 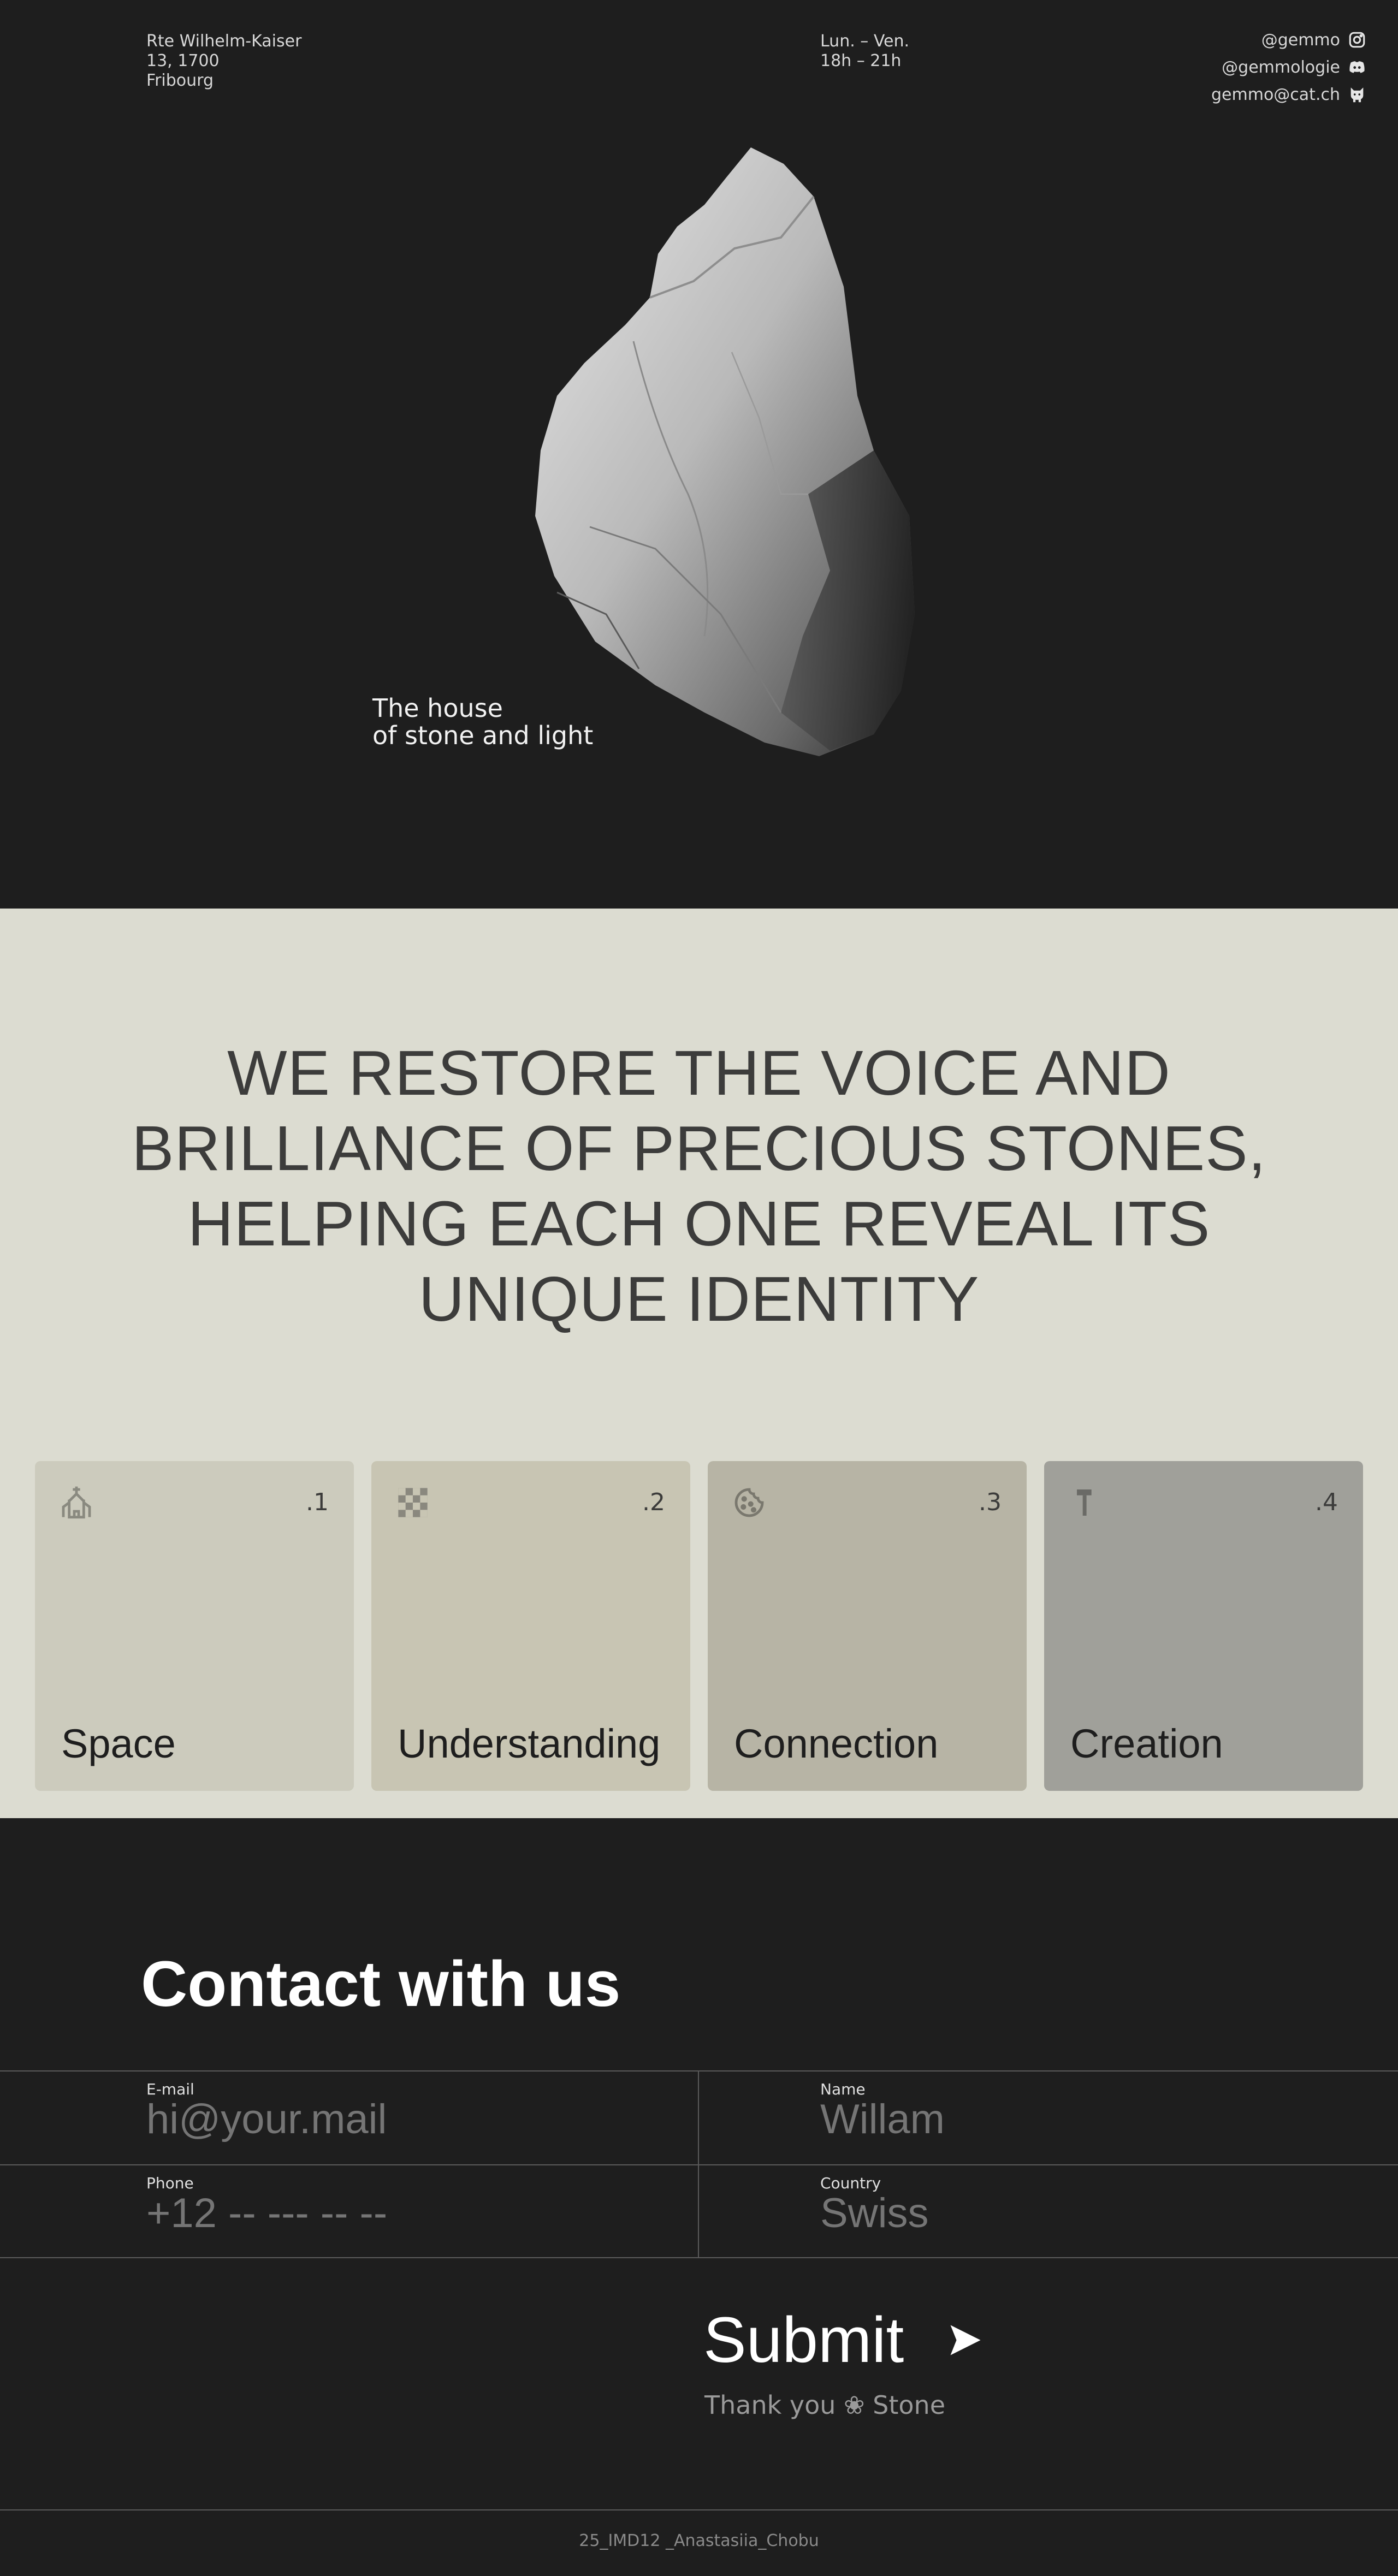 I want to click on card-creation: .4 Creation, so click(x=1204, y=1626).